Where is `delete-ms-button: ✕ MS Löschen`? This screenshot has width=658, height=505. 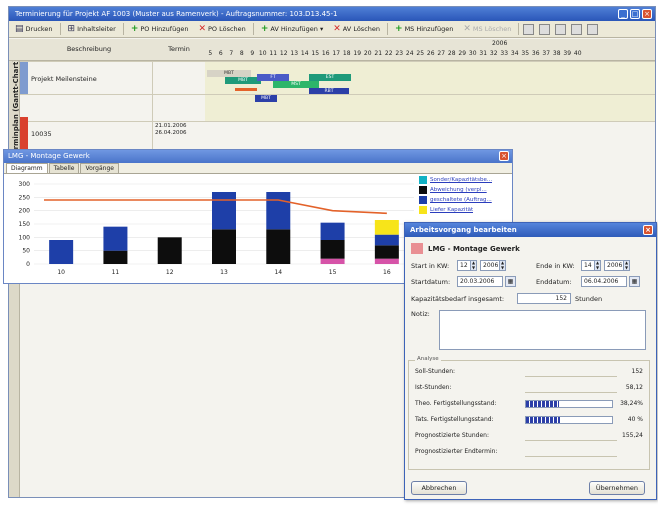
delete-ms-button: ✕ MS Löschen is located at coordinates (487, 29).